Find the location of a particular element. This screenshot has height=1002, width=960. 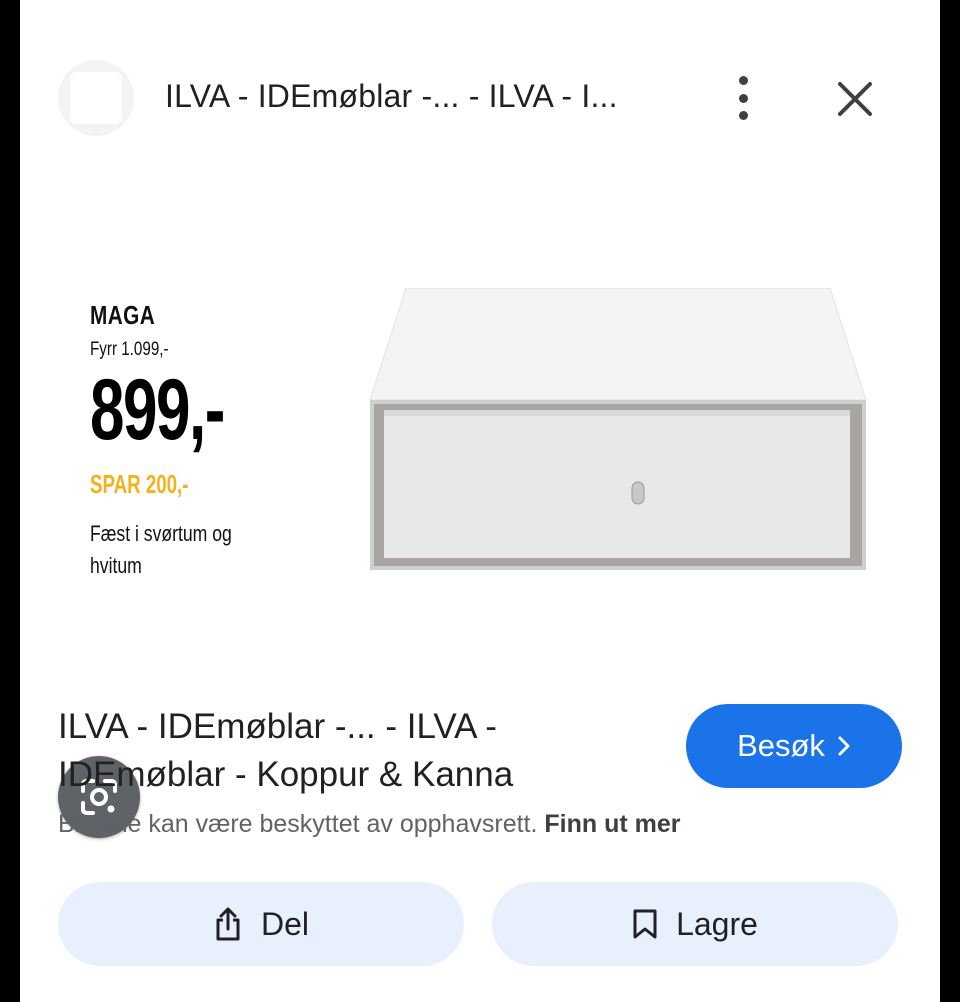

bookmark-icon is located at coordinates (645, 924).